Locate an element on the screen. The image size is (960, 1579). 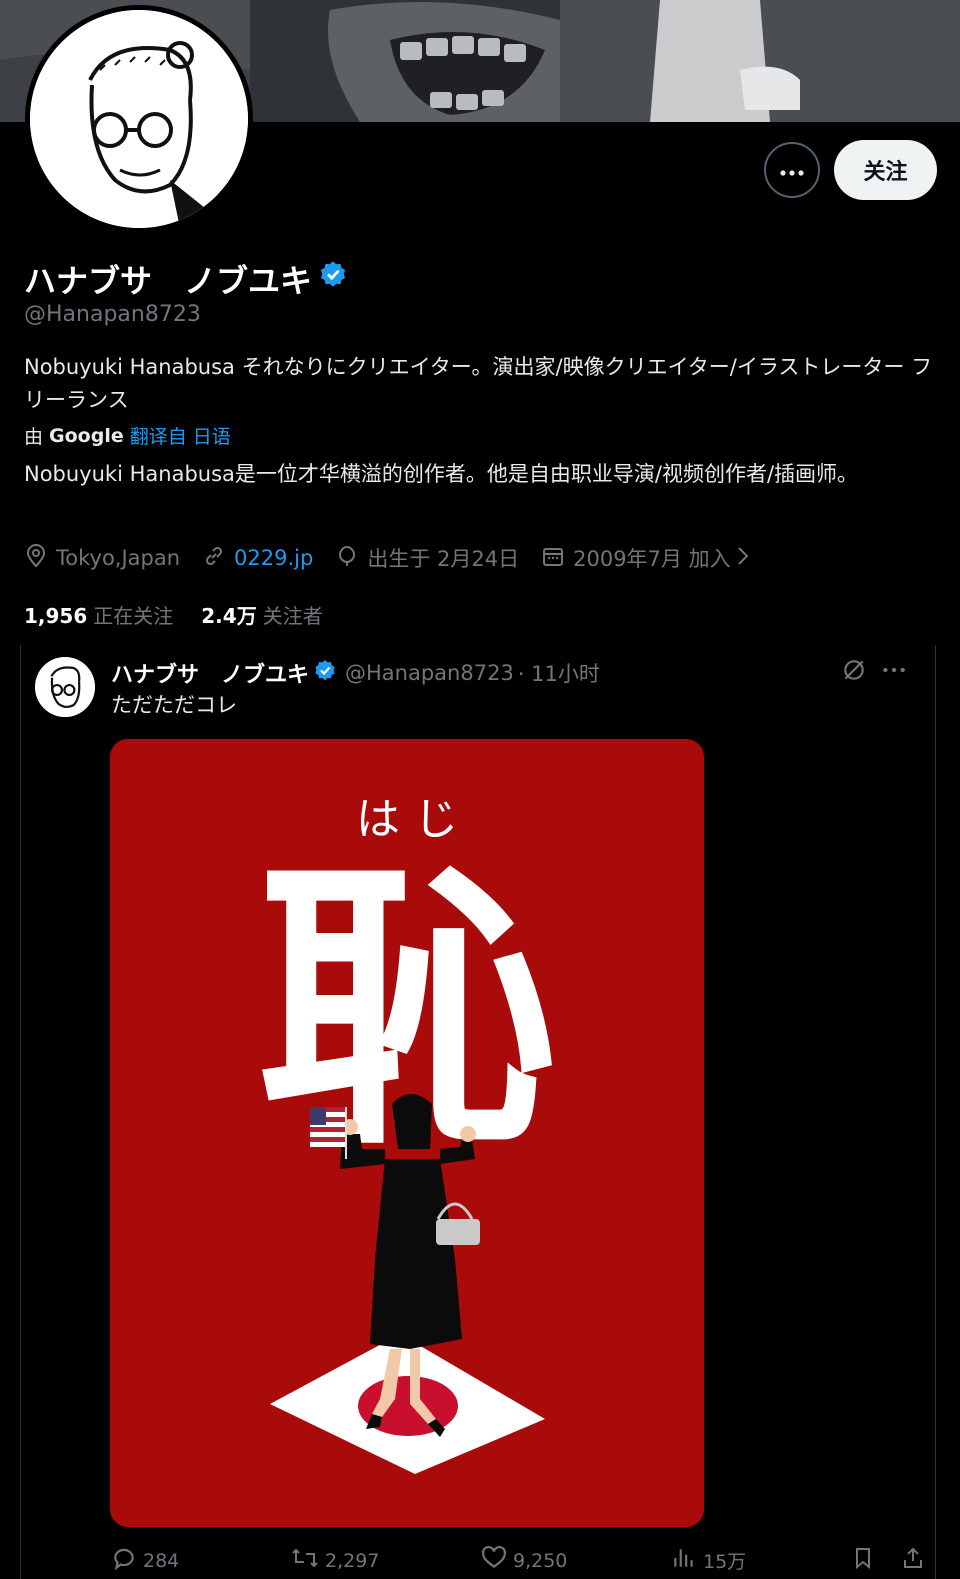
profile-stats: 1,956 正在关注 2.4万 关注者 is located at coordinates (173, 614).